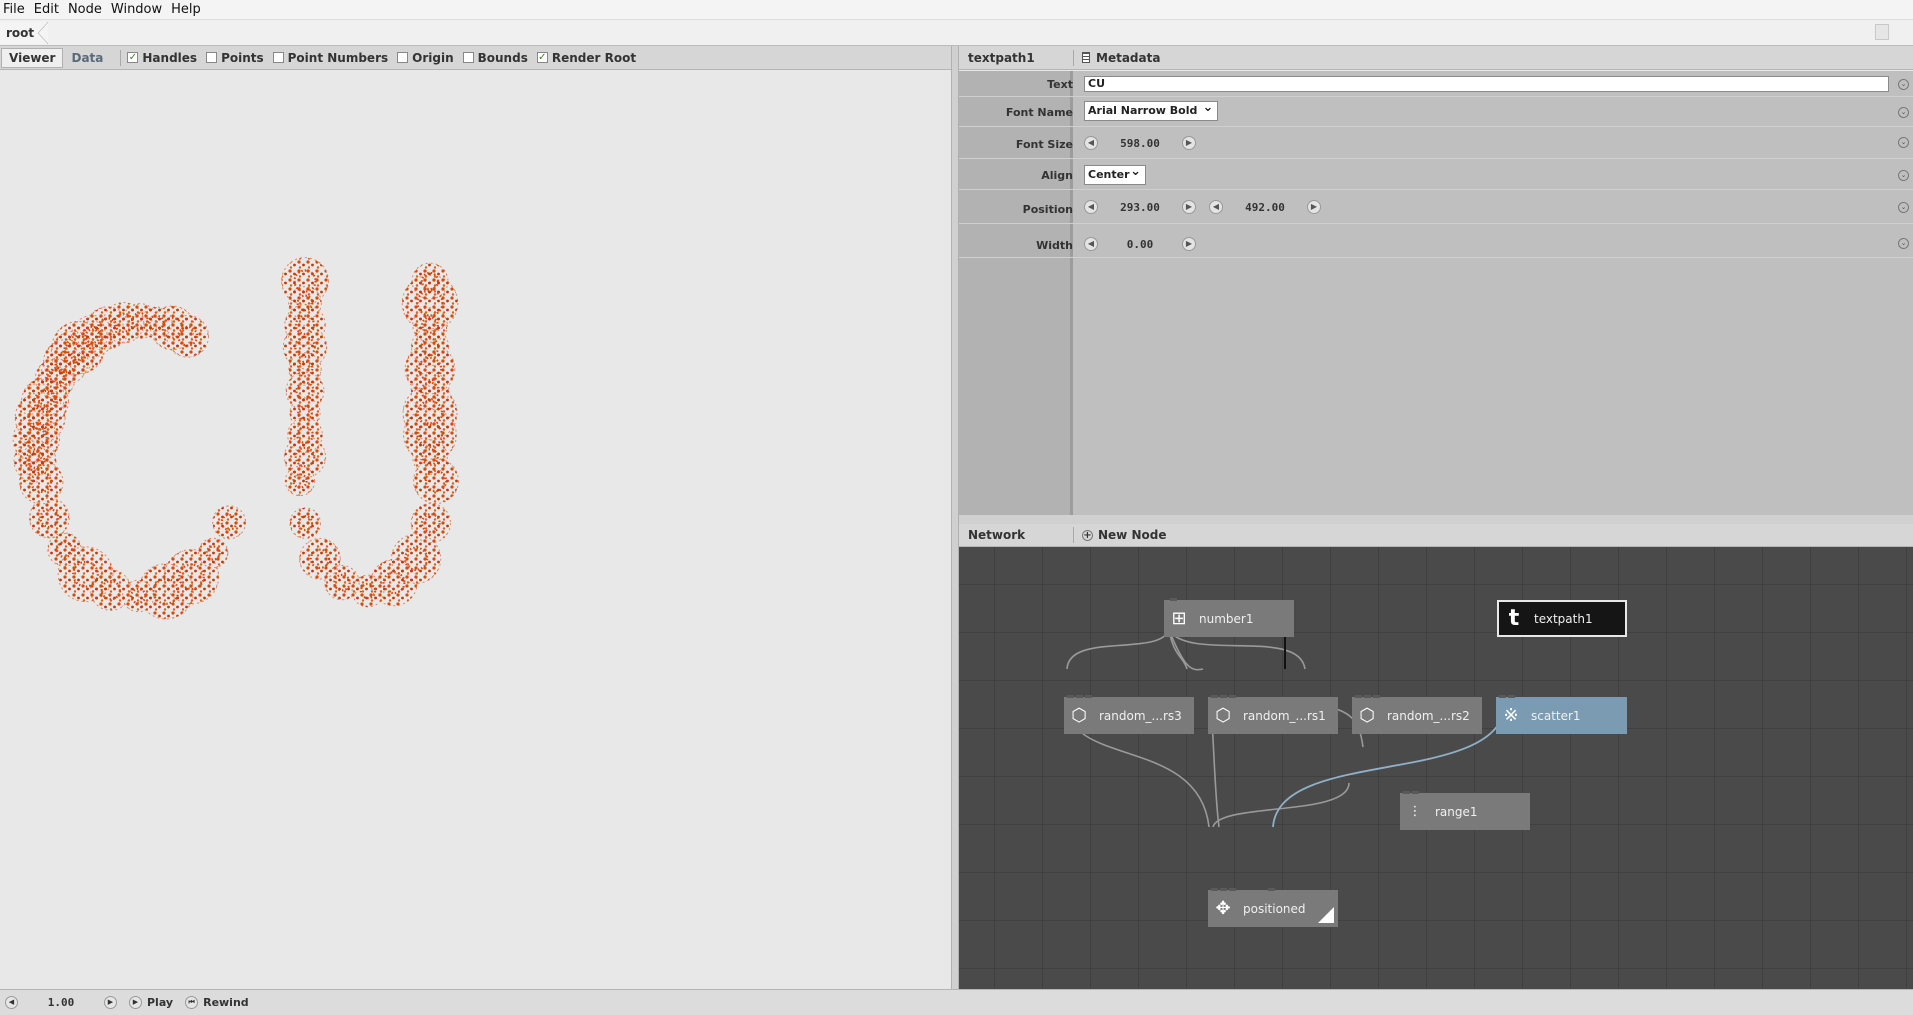 The image size is (1913, 1015). I want to click on points-label: Points, so click(242, 57).